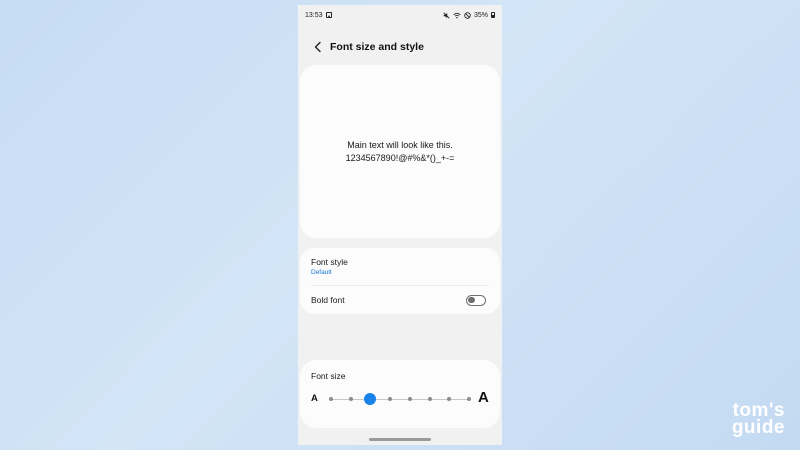 This screenshot has width=800, height=450. What do you see at coordinates (377, 47) in the screenshot?
I see `page-title: Font size and style` at bounding box center [377, 47].